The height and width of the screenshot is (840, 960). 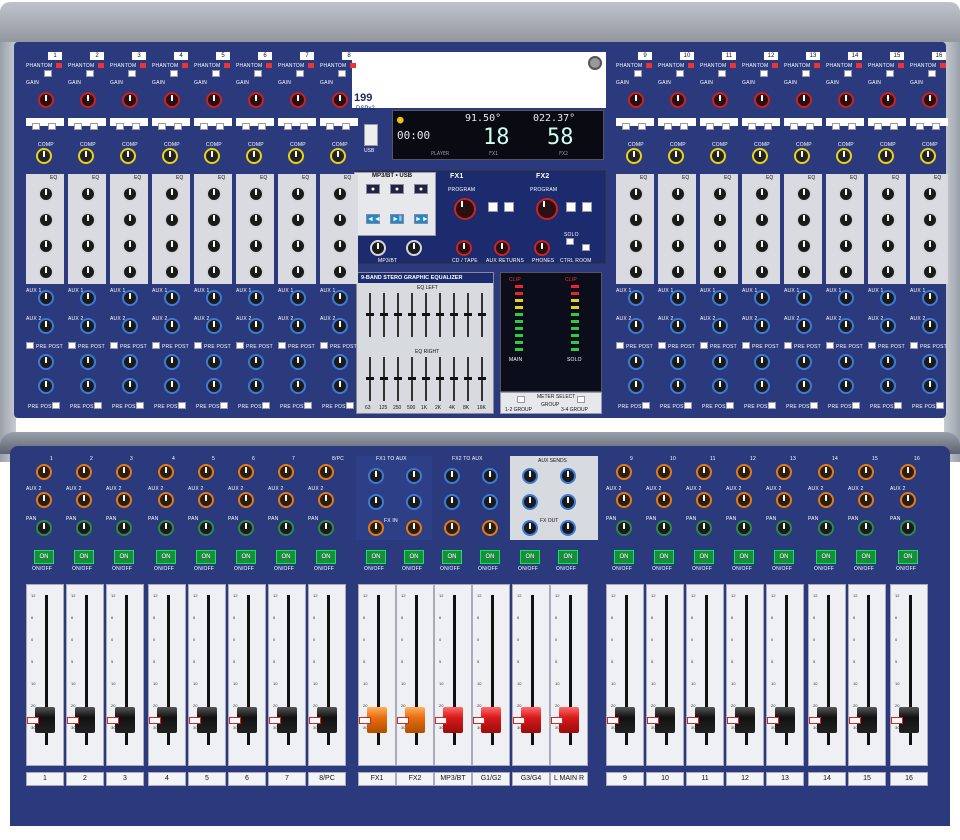 What do you see at coordinates (542, 248) in the screenshot?
I see `phones-knob` at bounding box center [542, 248].